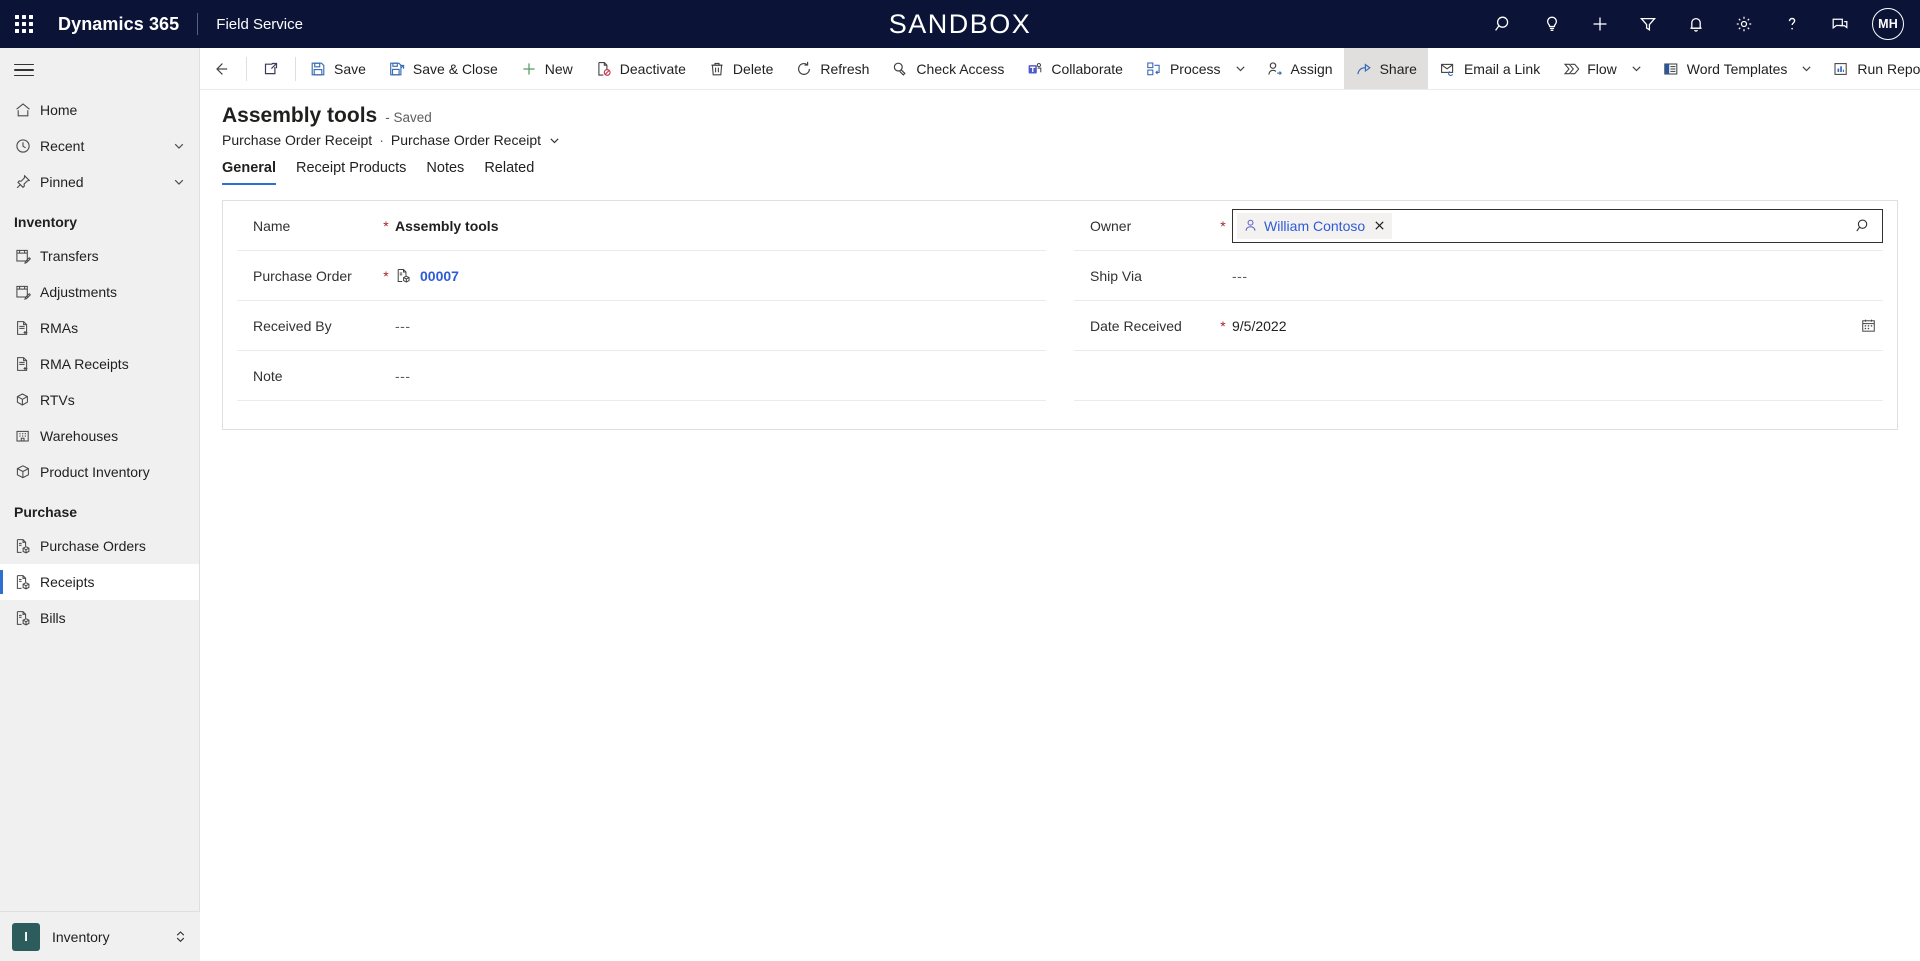 The width and height of the screenshot is (1920, 961). I want to click on command-separator, so click(295, 68).